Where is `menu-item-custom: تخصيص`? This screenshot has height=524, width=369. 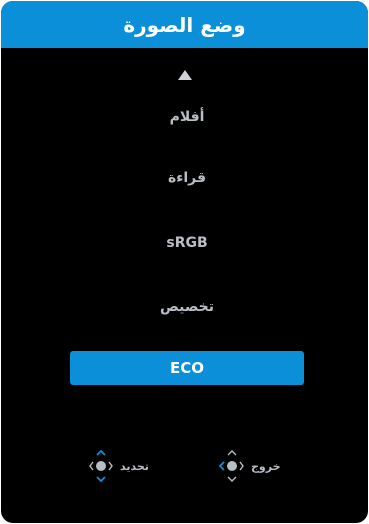
menu-item-custom: تخصيص is located at coordinates (187, 307).